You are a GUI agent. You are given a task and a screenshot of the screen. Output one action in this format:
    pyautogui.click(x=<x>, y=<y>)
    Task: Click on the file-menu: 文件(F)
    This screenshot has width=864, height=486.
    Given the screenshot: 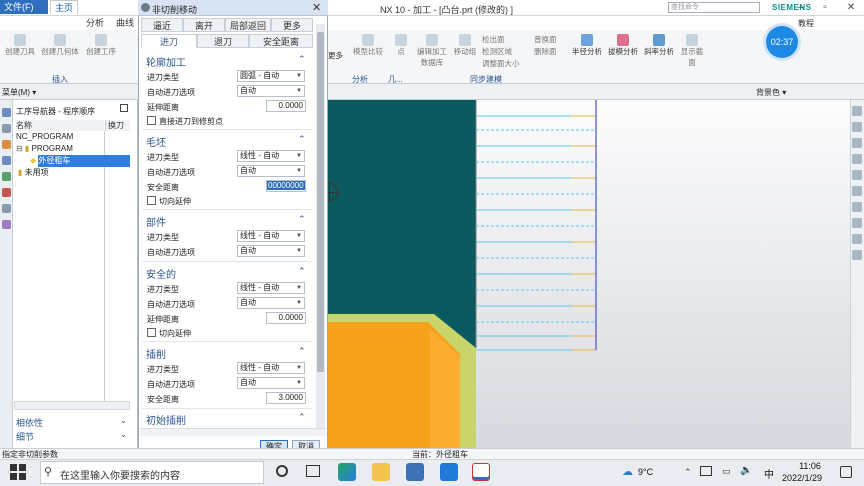 What is the action you would take?
    pyautogui.click(x=24, y=7)
    